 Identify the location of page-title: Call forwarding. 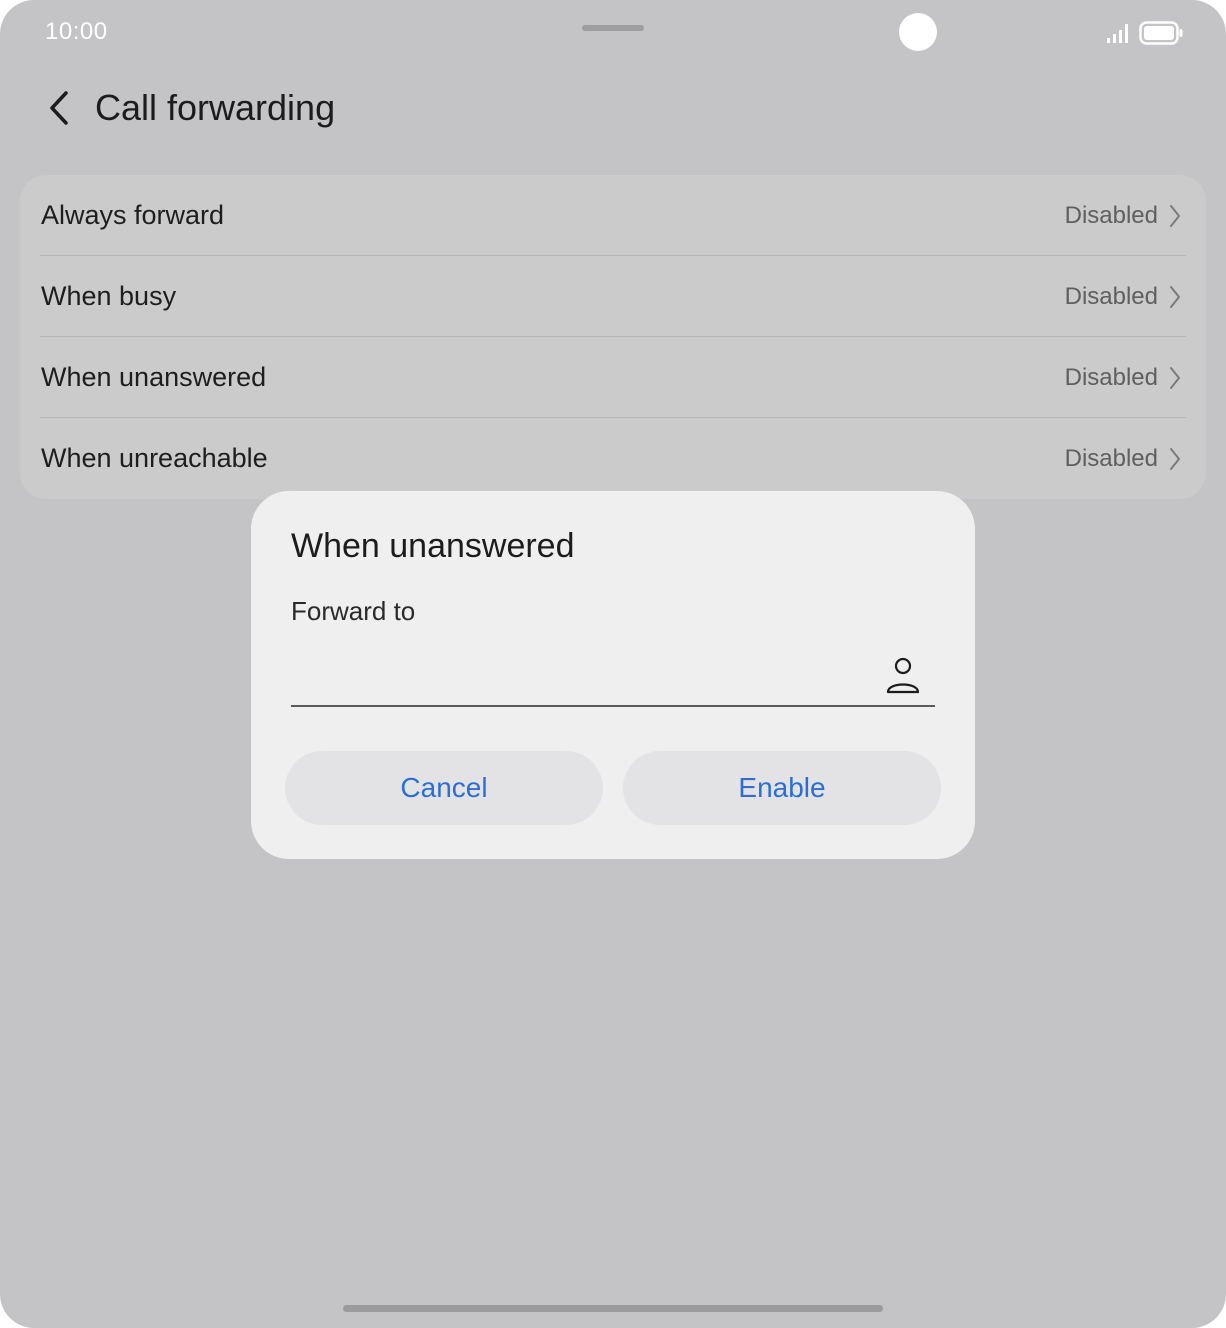
(215, 107).